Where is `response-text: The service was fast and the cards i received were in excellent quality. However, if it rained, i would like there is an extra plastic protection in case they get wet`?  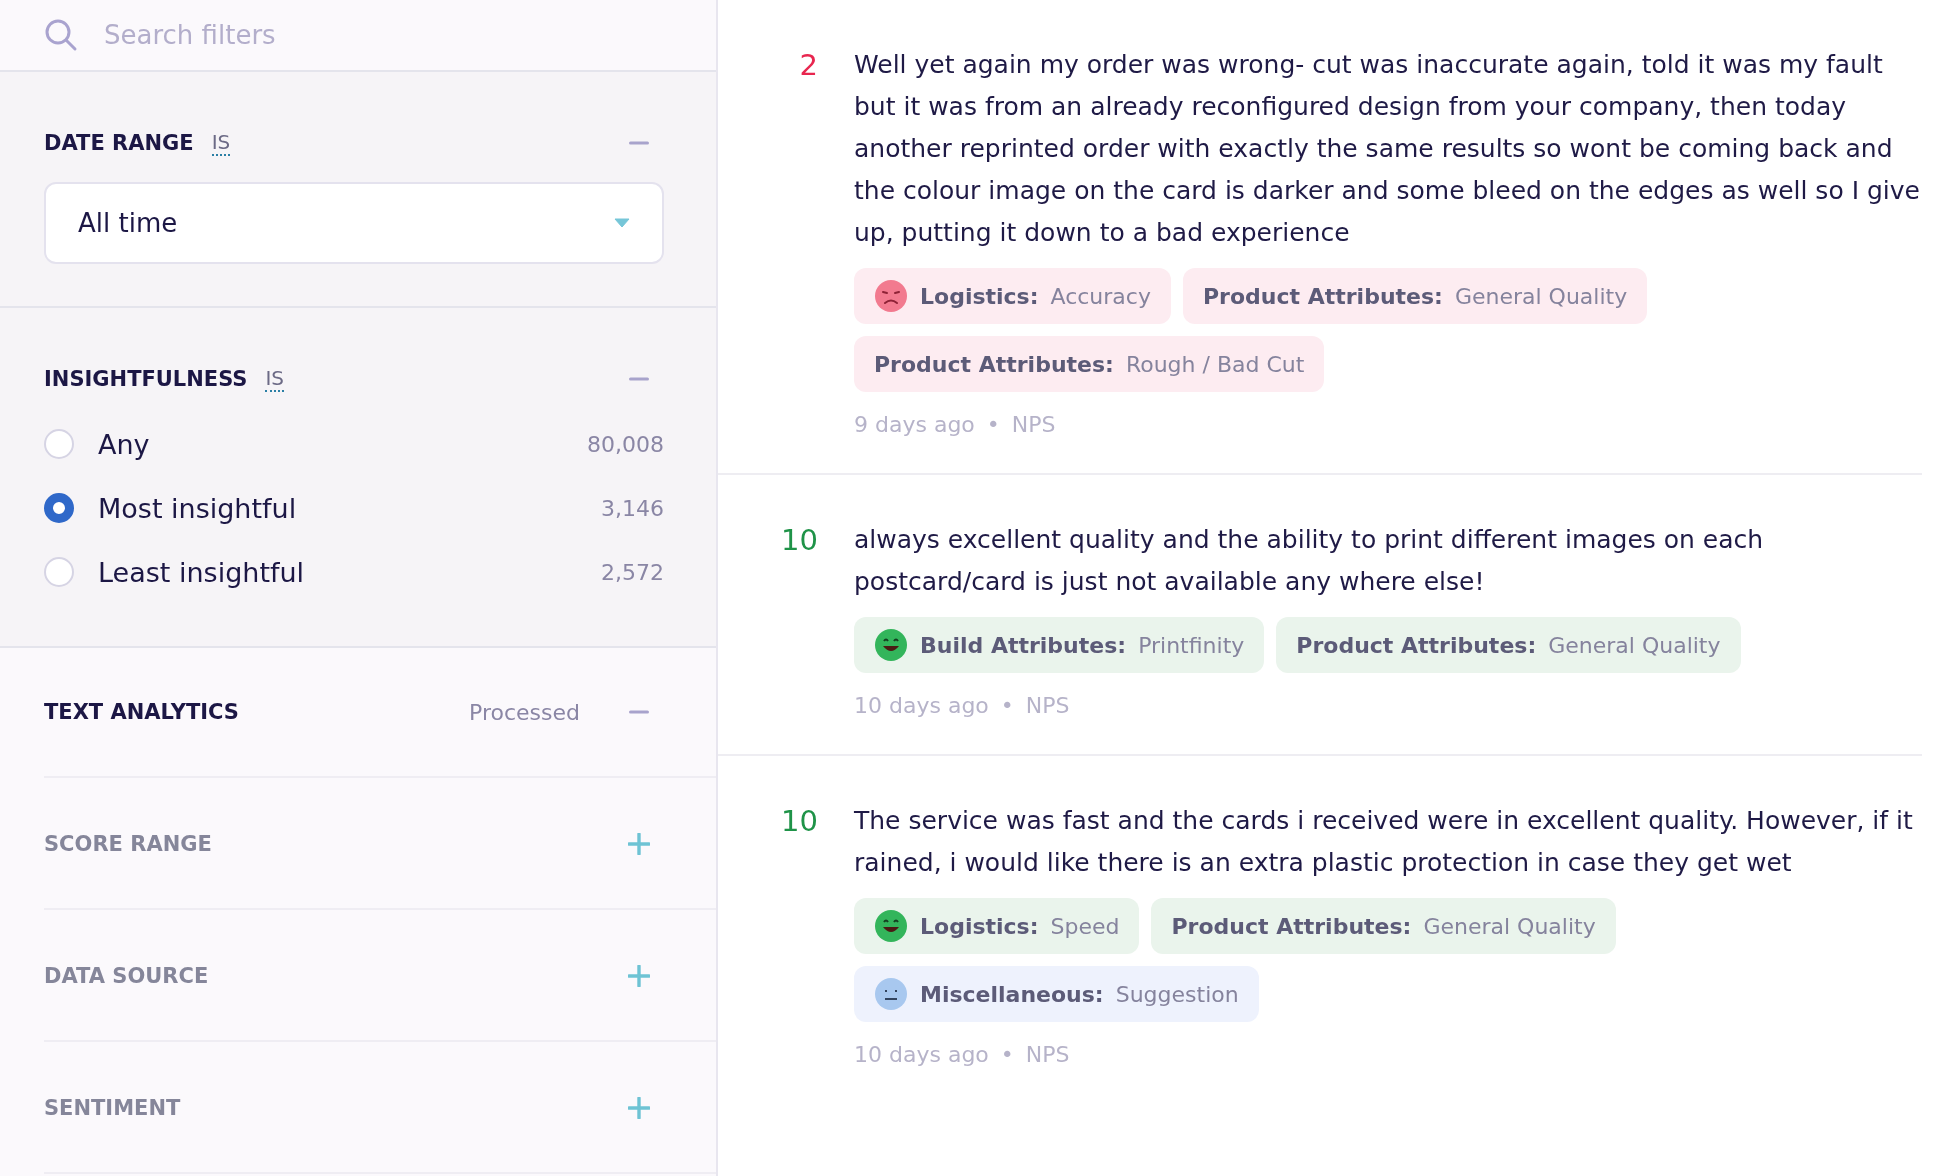
response-text: The service was fast and the cards i received were in excellent quality. However, if it rained, i would like there is an extra plastic protection in case they get wet is located at coordinates (1384, 842).